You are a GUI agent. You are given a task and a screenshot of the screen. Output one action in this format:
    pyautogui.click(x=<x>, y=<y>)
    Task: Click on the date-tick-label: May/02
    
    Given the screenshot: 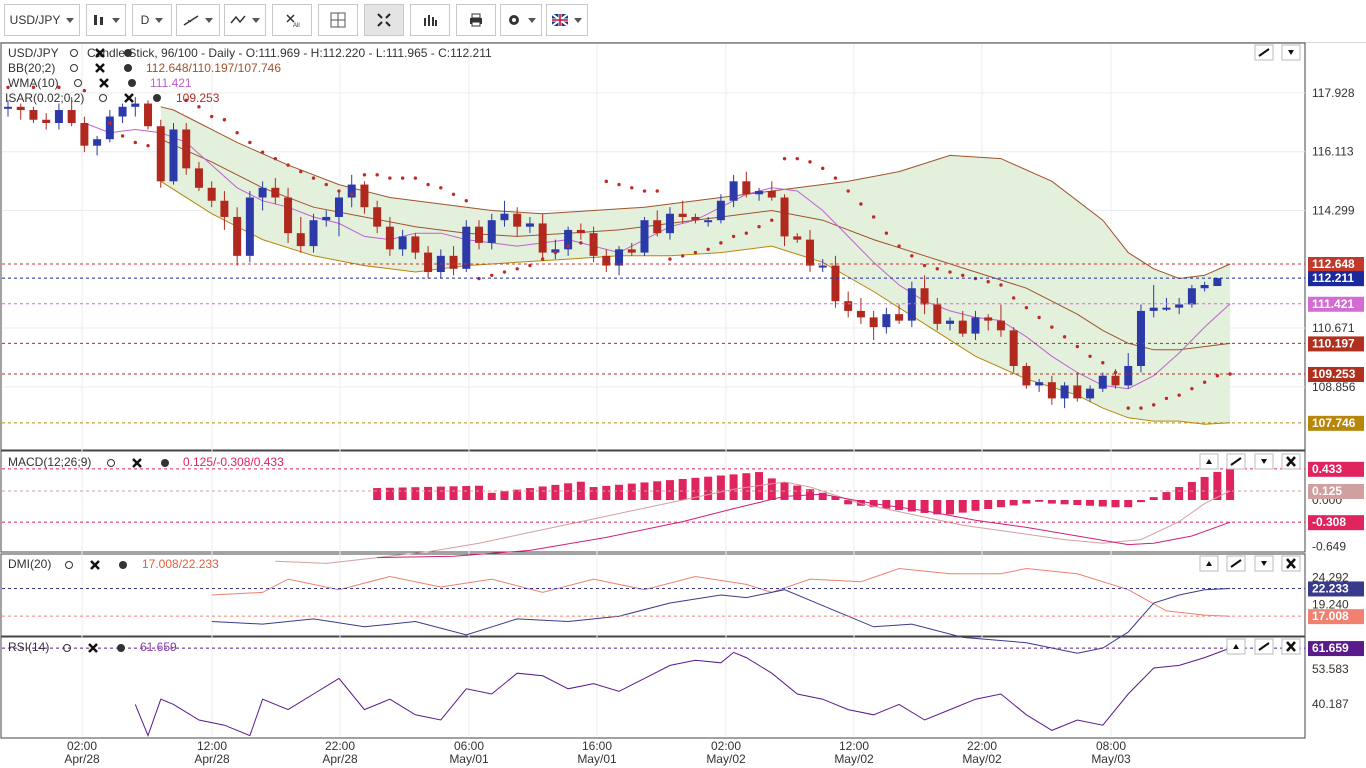 What is the action you would take?
    pyautogui.click(x=726, y=759)
    